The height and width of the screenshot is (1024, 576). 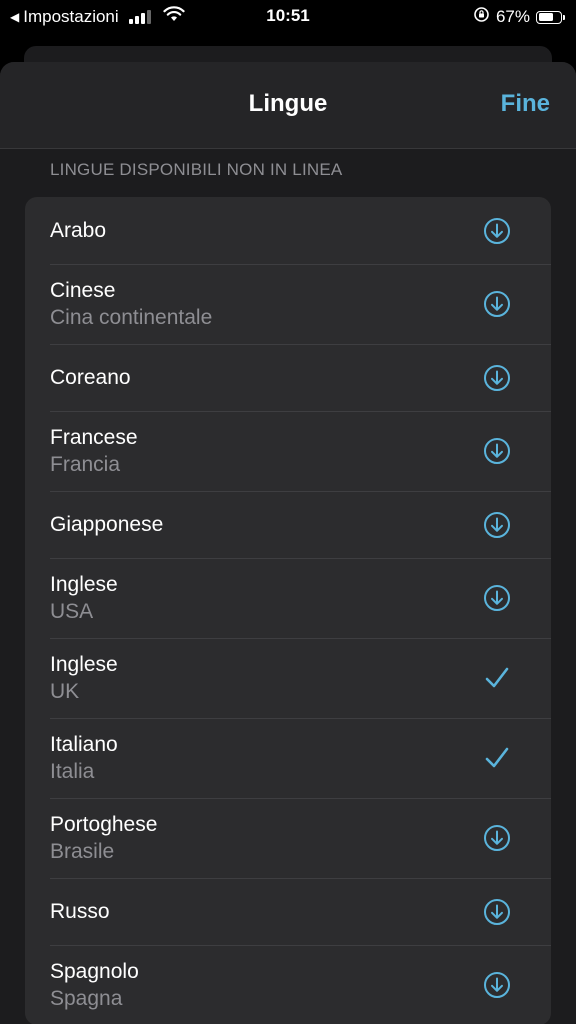 I want to click on language-text: Francese Francia, so click(x=266, y=451).